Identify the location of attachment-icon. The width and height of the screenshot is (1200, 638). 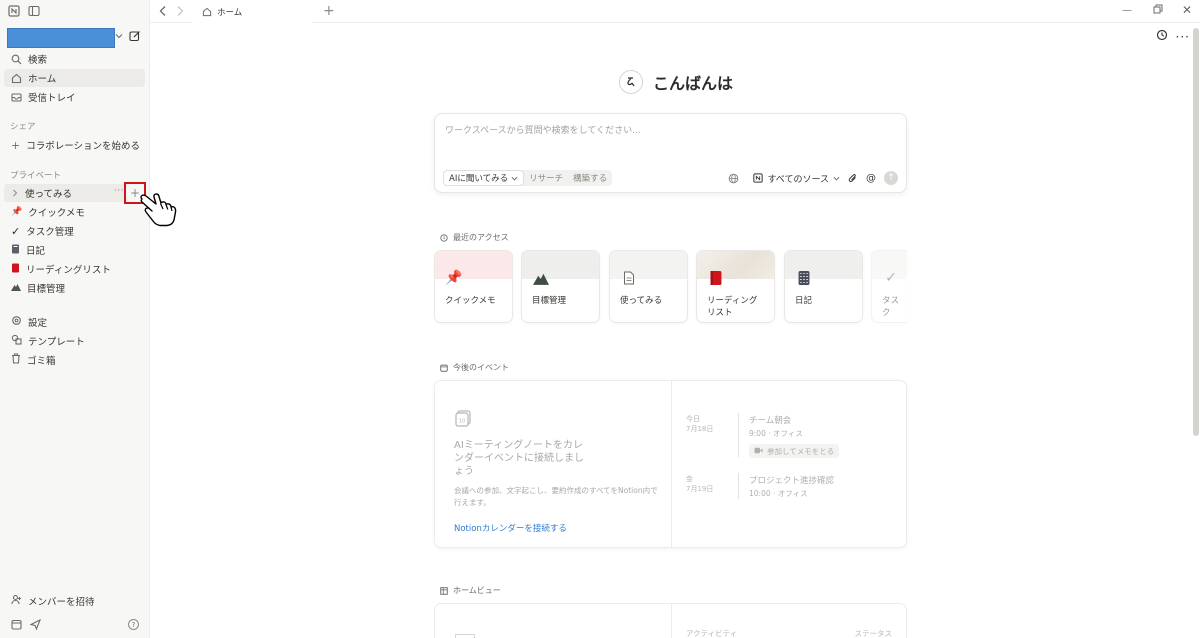
(853, 178).